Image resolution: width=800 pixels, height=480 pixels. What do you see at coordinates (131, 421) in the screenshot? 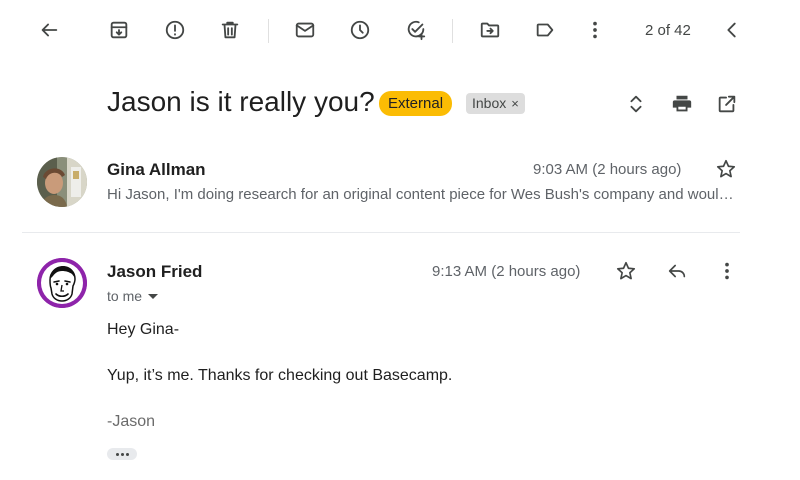
I see `body-signature: -Jason` at bounding box center [131, 421].